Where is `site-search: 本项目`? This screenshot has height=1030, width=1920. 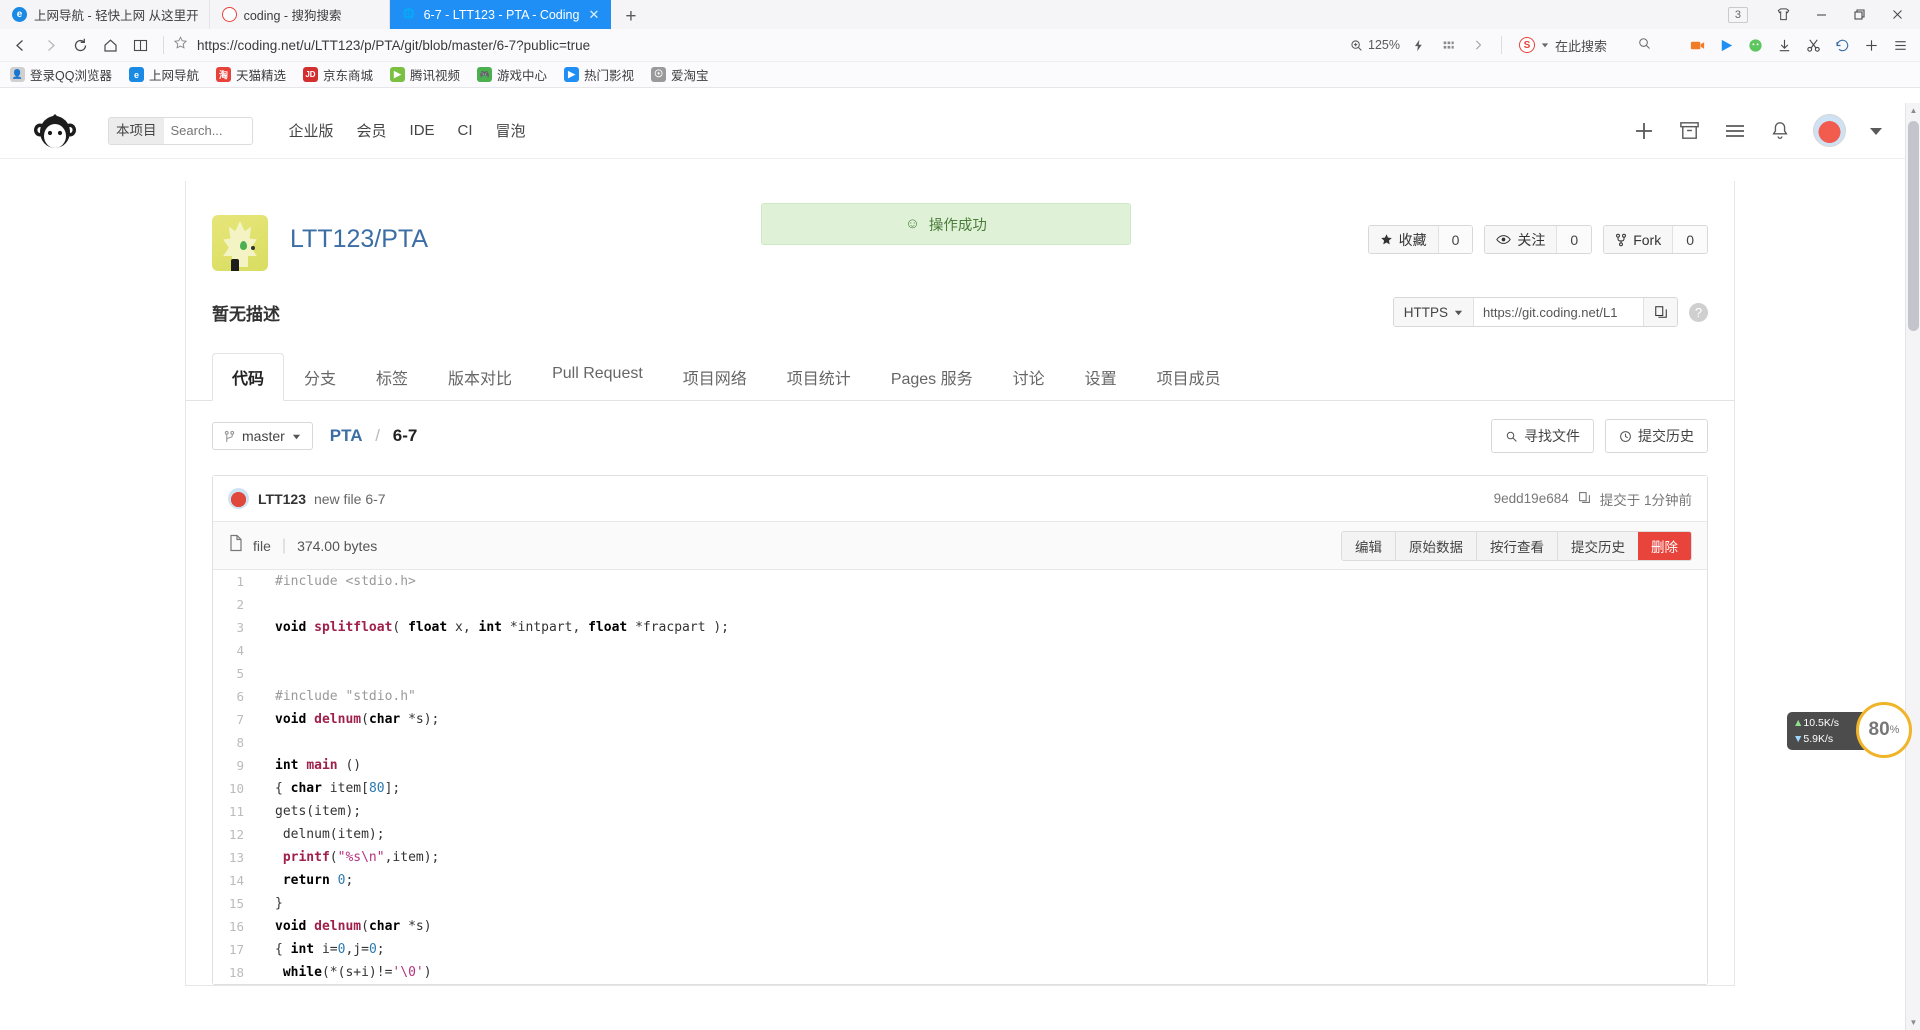 site-search: 本项目 is located at coordinates (180, 130).